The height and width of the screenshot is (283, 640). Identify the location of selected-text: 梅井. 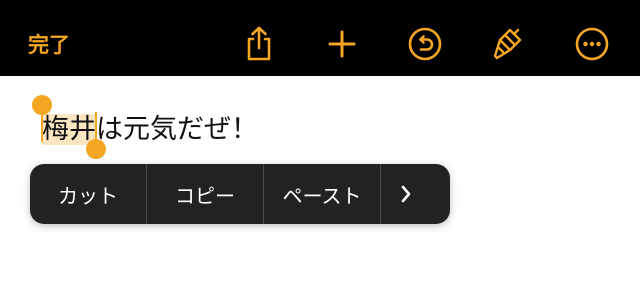
(69, 129).